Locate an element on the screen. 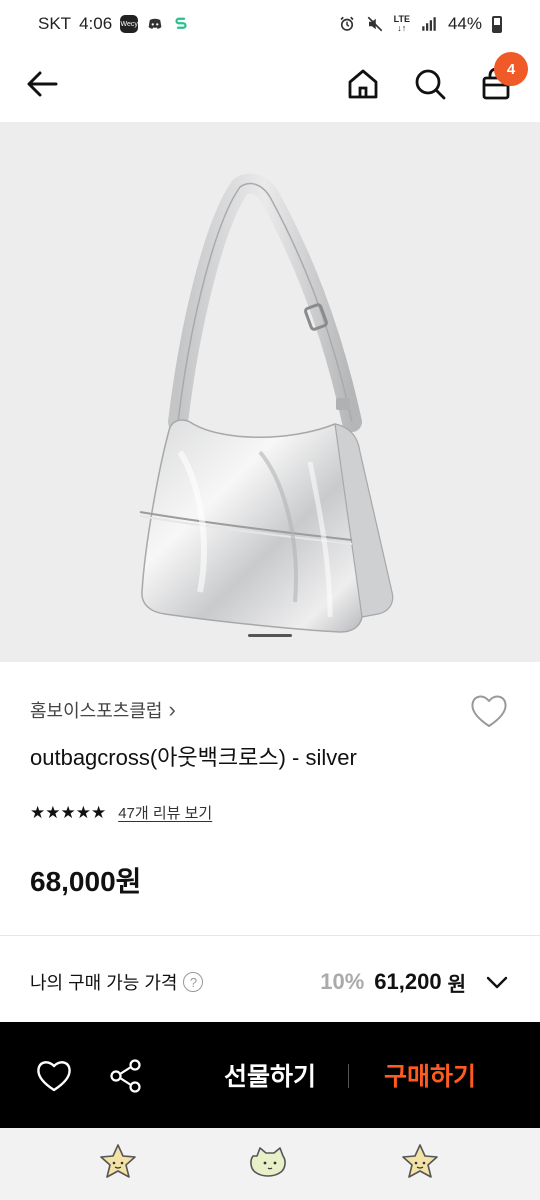  brand-name: 홈보이스포츠클럽 is located at coordinates (96, 711).